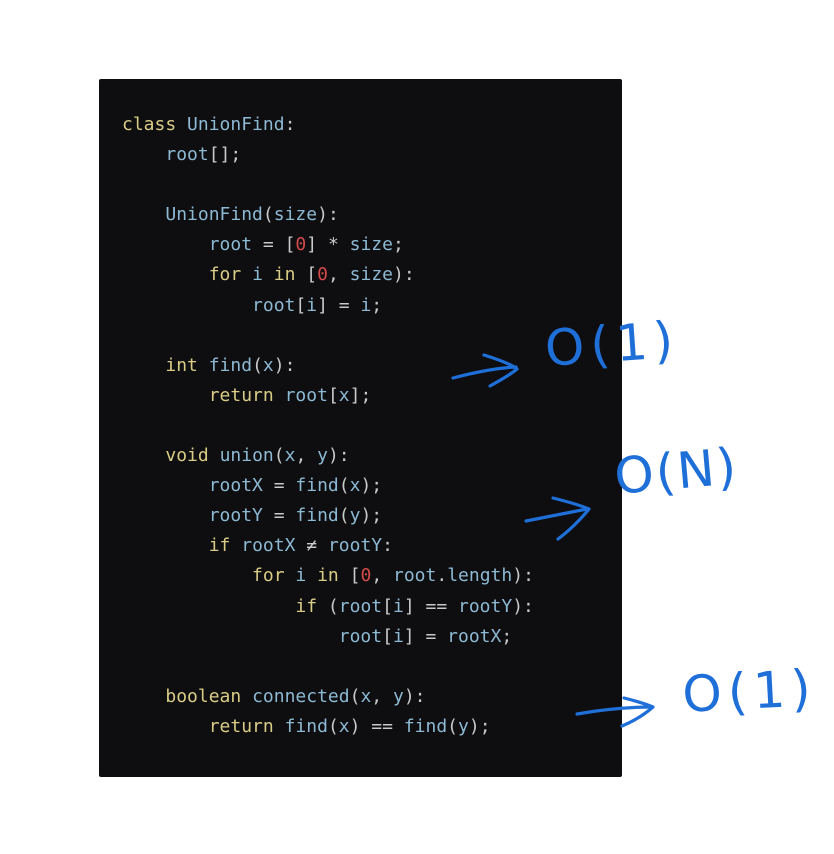 This screenshot has height=854, width=834. What do you see at coordinates (274, 245) in the screenshot?
I see `punctuation-token: = [` at bounding box center [274, 245].